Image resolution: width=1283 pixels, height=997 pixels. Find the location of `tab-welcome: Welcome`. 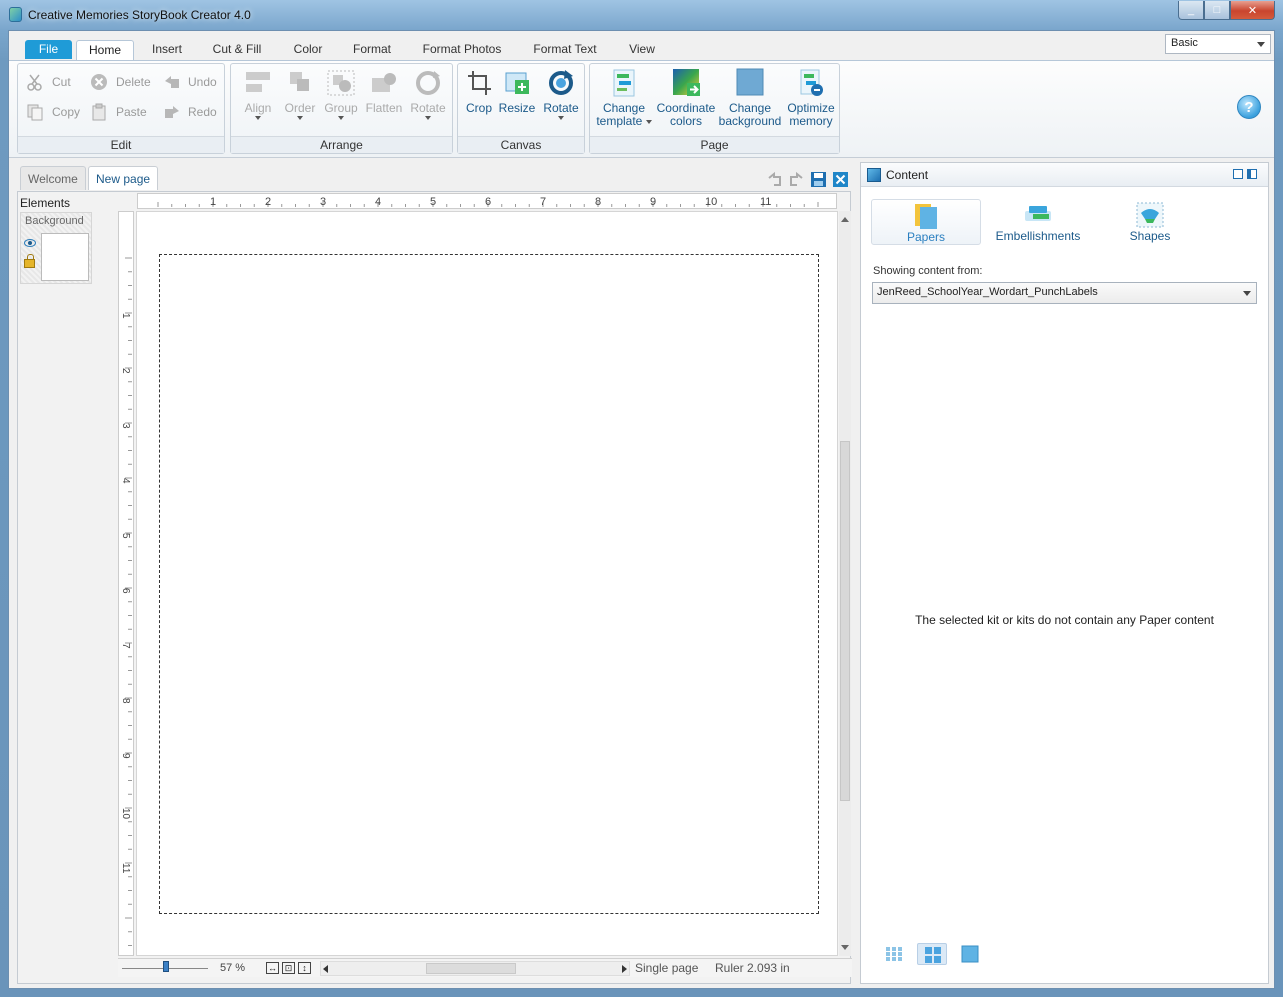

tab-welcome: Welcome is located at coordinates (53, 178).